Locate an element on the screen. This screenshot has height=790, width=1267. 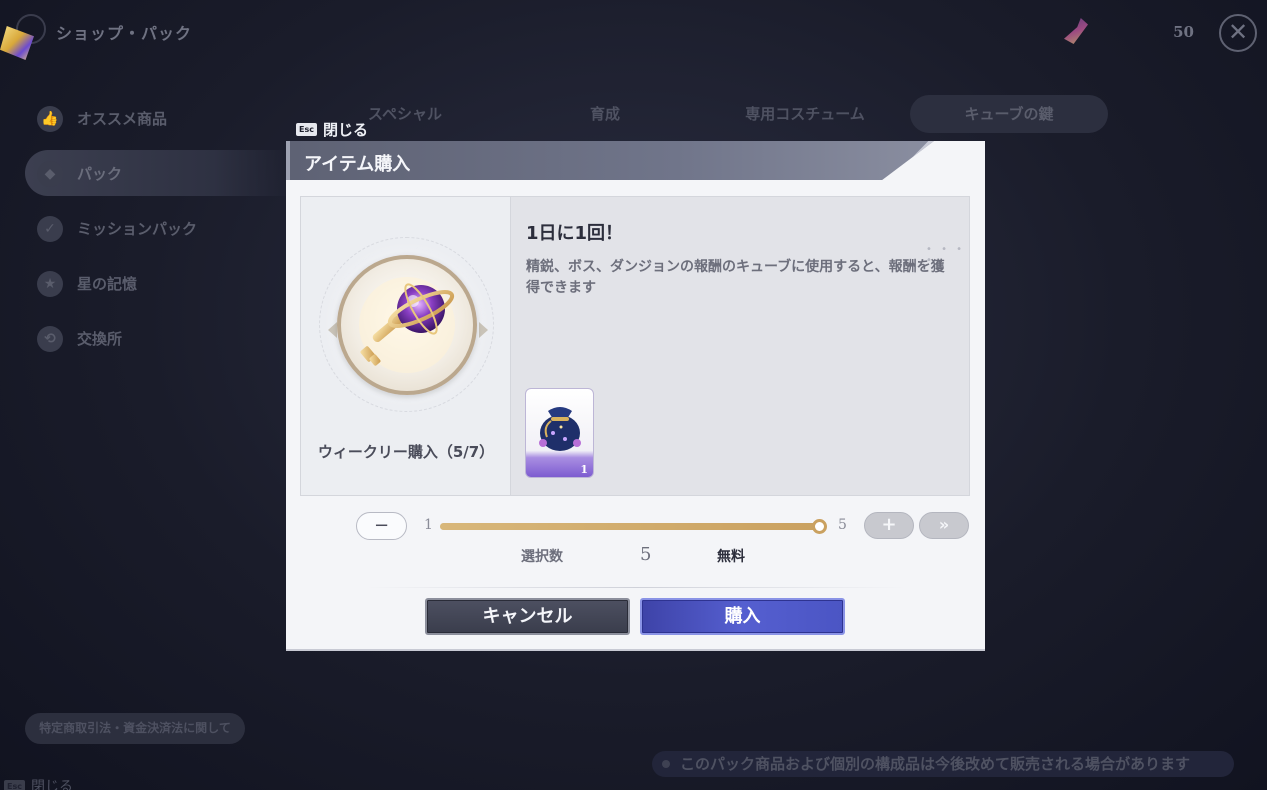
slider-fill is located at coordinates (630, 526).